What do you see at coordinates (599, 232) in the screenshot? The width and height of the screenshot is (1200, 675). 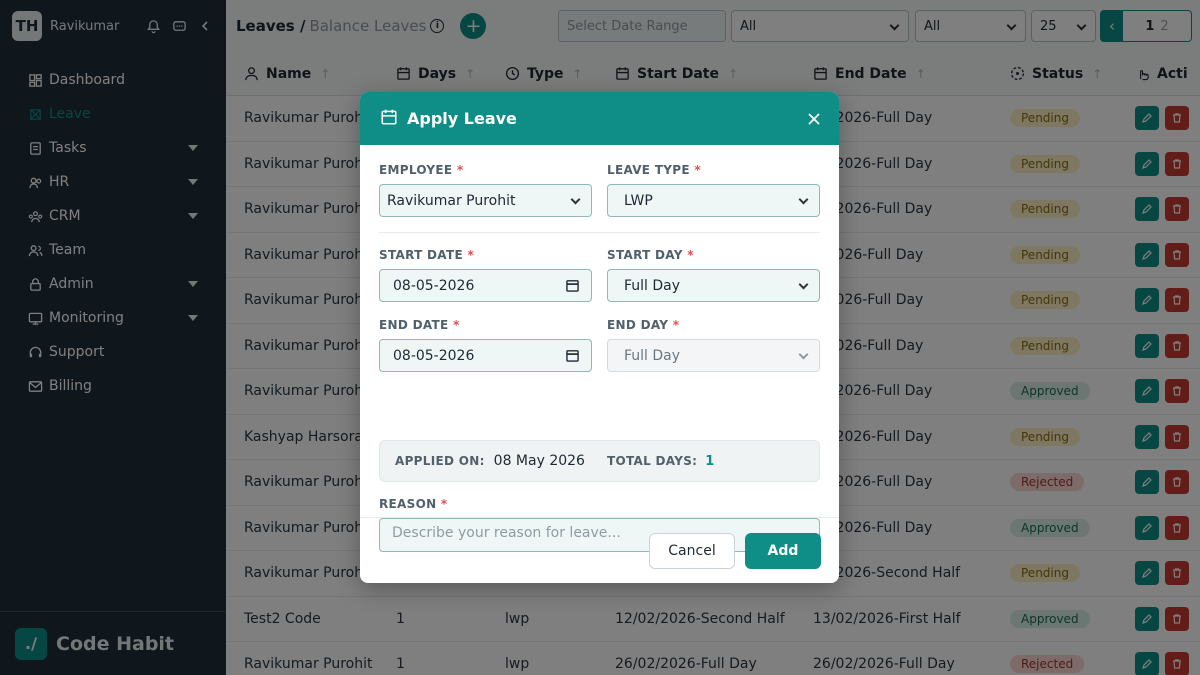 I see `divider` at bounding box center [599, 232].